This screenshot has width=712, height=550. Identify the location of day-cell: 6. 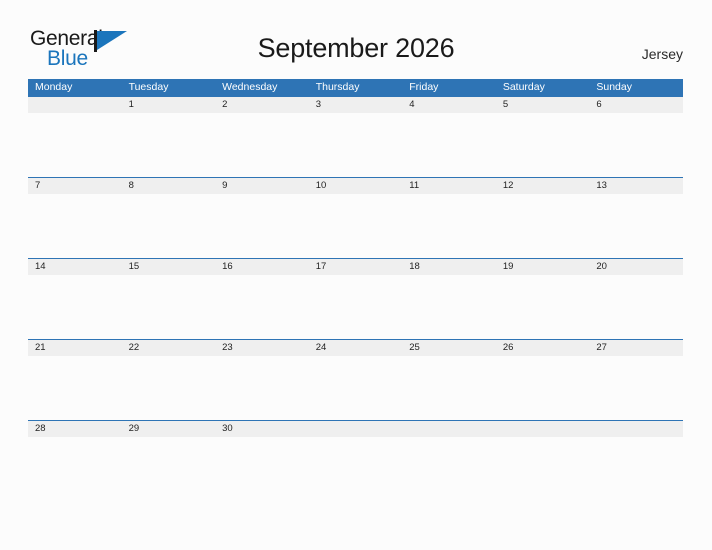
(636, 105).